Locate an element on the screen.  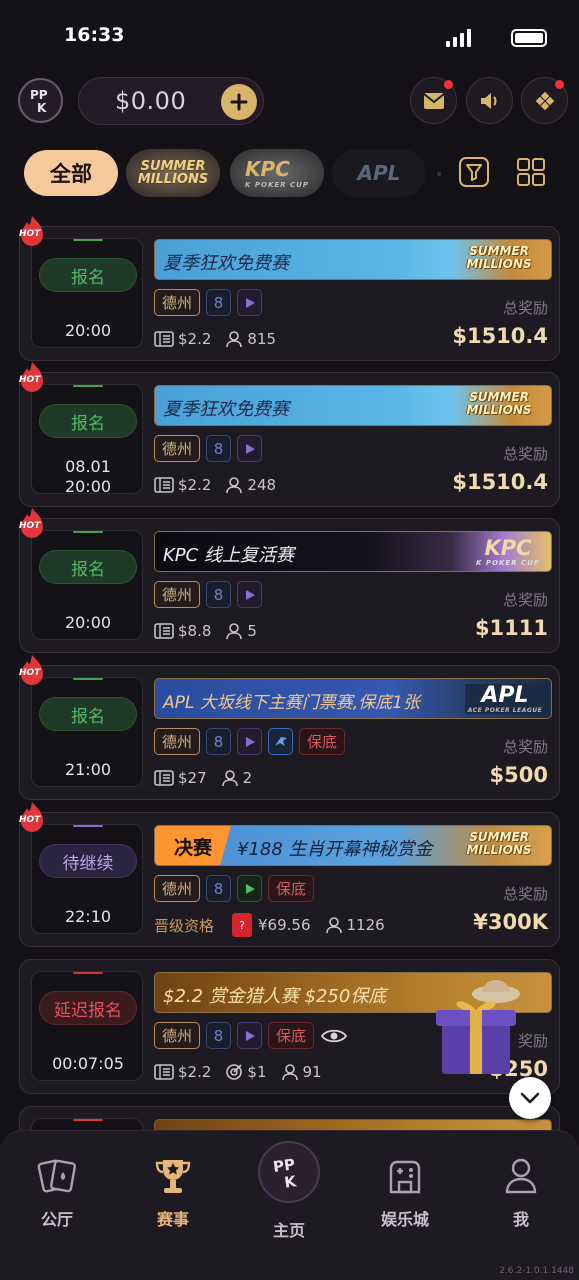
status-time: 16:33 is located at coordinates (94, 35).